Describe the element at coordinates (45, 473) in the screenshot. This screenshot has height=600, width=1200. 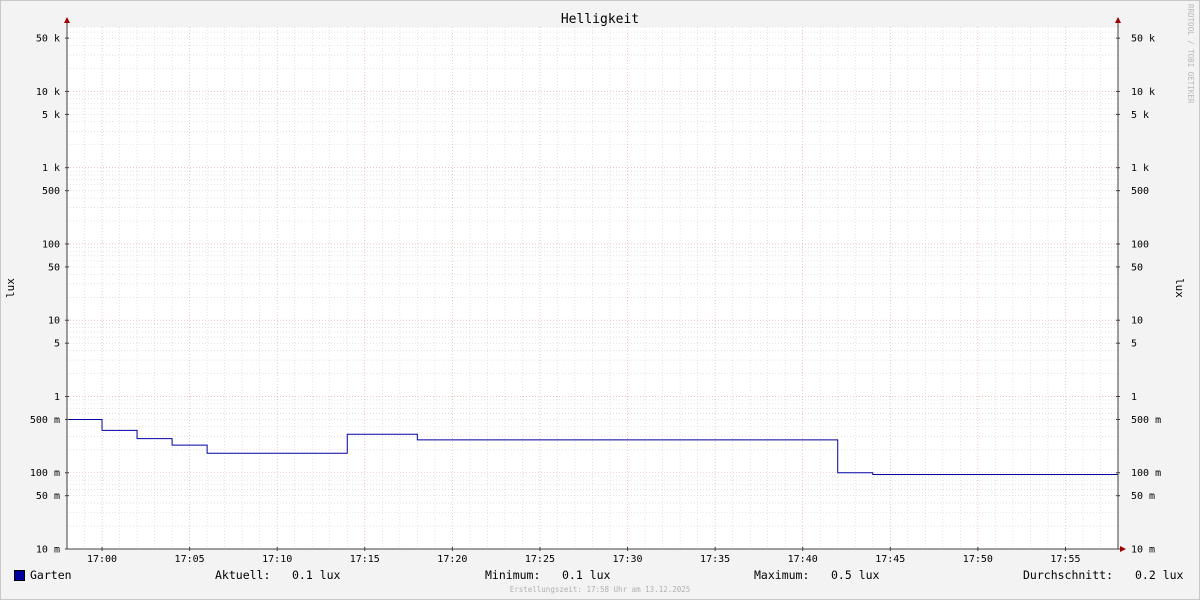
I see `y-tick-label-left: 100 m` at that location.